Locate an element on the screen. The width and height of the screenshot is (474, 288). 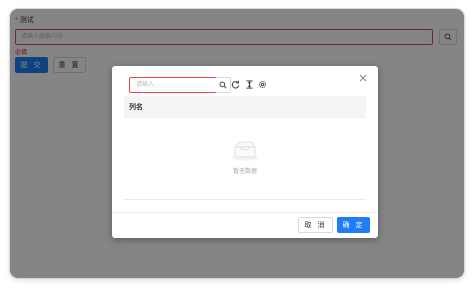
ok-button: 确 定 is located at coordinates (353, 225).